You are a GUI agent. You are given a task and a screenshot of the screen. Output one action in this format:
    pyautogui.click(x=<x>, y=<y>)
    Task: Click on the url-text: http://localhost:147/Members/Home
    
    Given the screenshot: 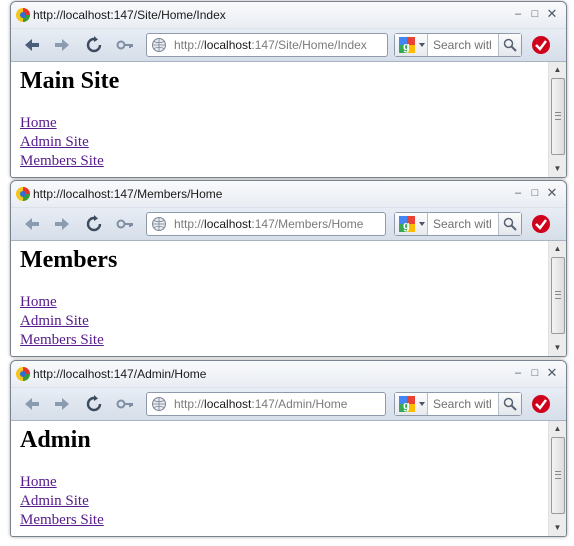 What is the action you would take?
    pyautogui.click(x=269, y=224)
    